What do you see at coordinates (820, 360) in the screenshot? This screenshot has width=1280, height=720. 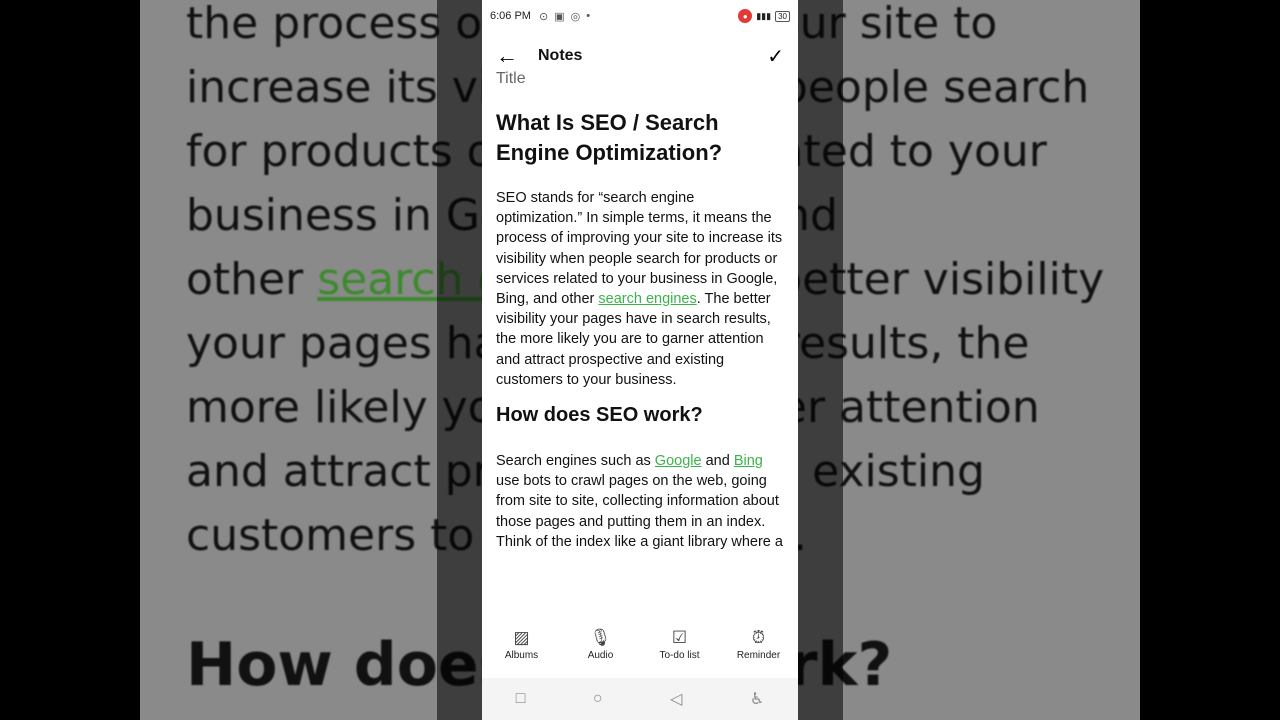 I see `background-shade-right` at bounding box center [820, 360].